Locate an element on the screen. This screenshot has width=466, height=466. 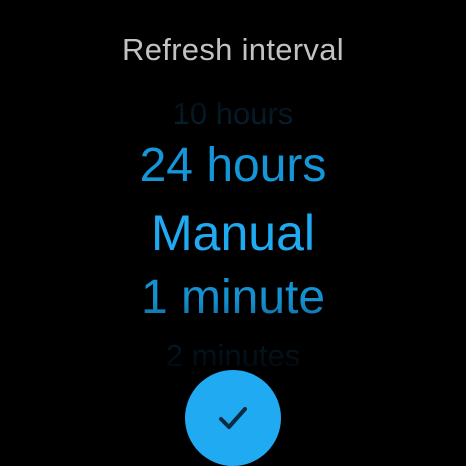
picker-item-1-minute: 1 minute is located at coordinates (233, 298).